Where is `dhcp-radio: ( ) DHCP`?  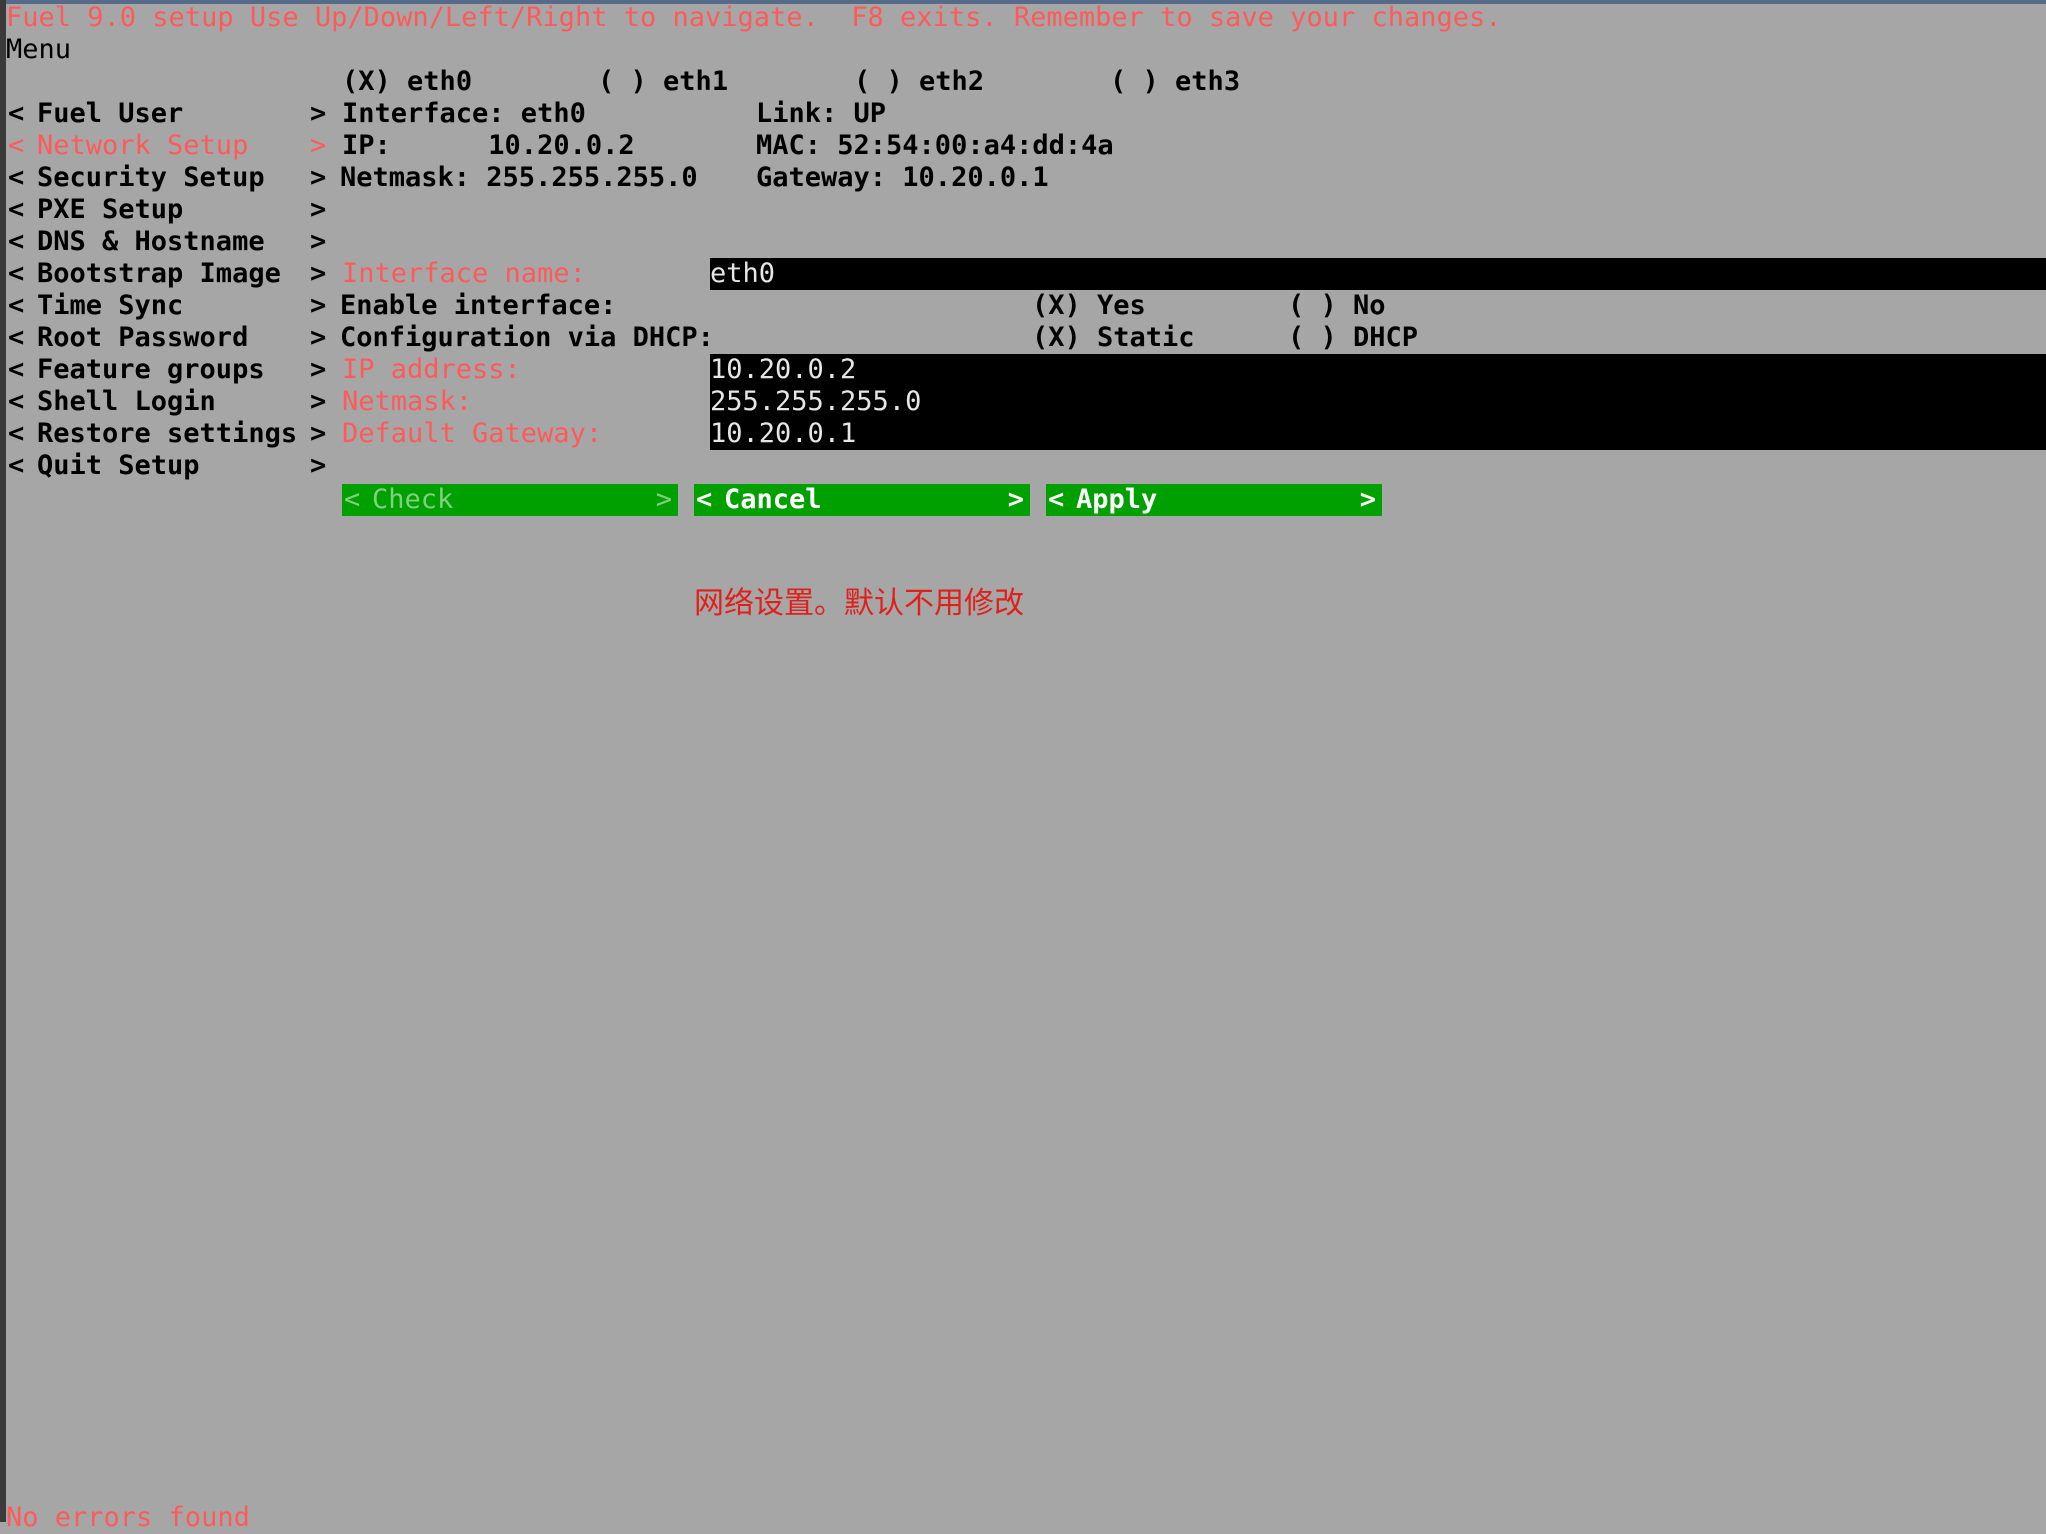 dhcp-radio: ( ) DHCP is located at coordinates (1353, 338).